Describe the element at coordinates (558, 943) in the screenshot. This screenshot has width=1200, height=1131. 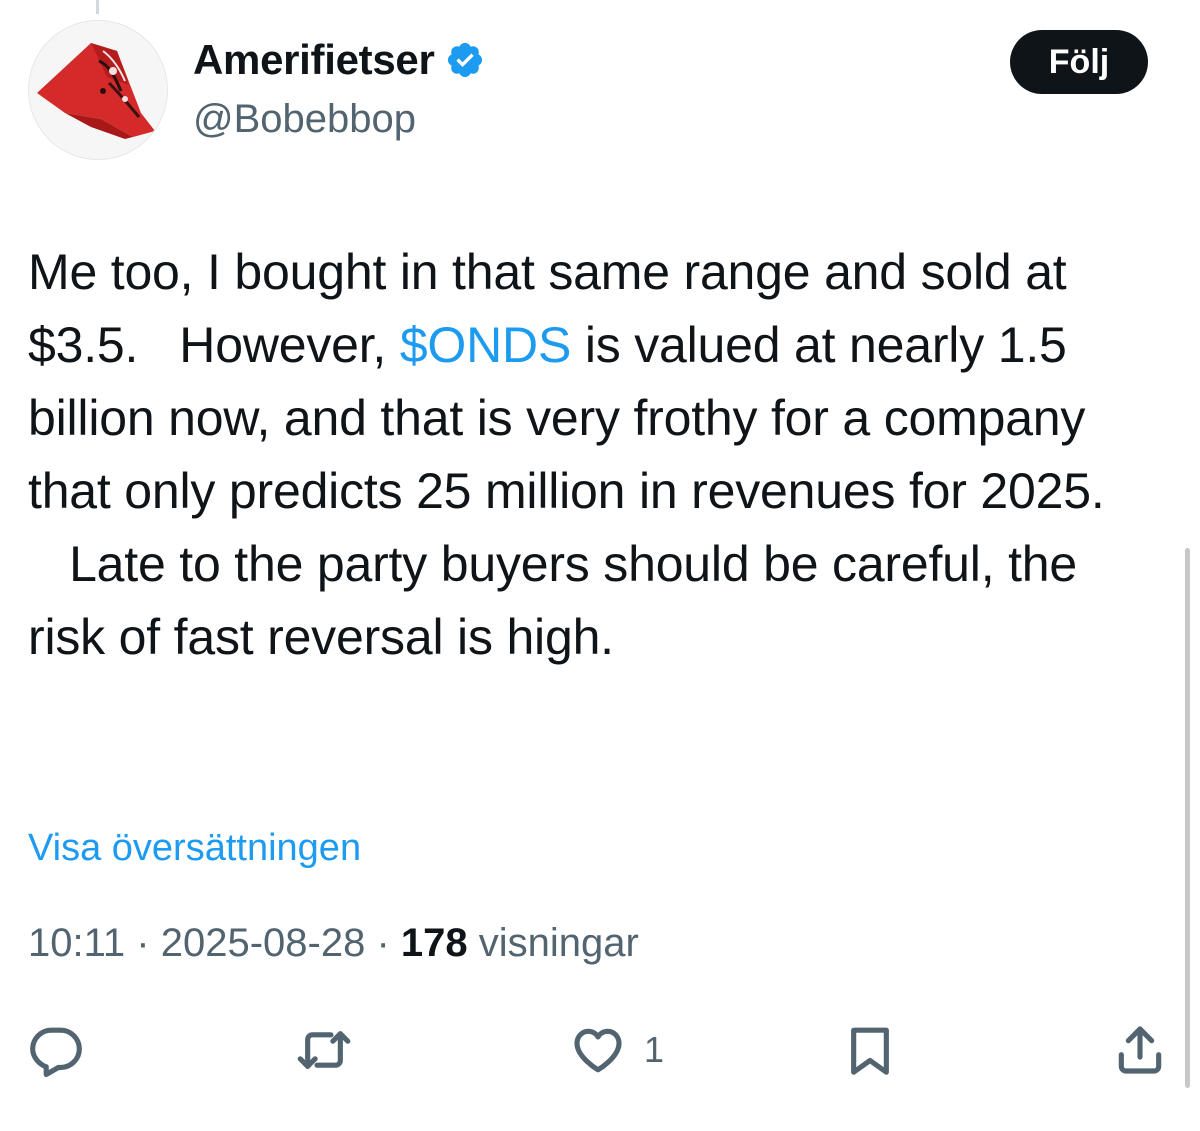
I see `views-label: visningar` at that location.